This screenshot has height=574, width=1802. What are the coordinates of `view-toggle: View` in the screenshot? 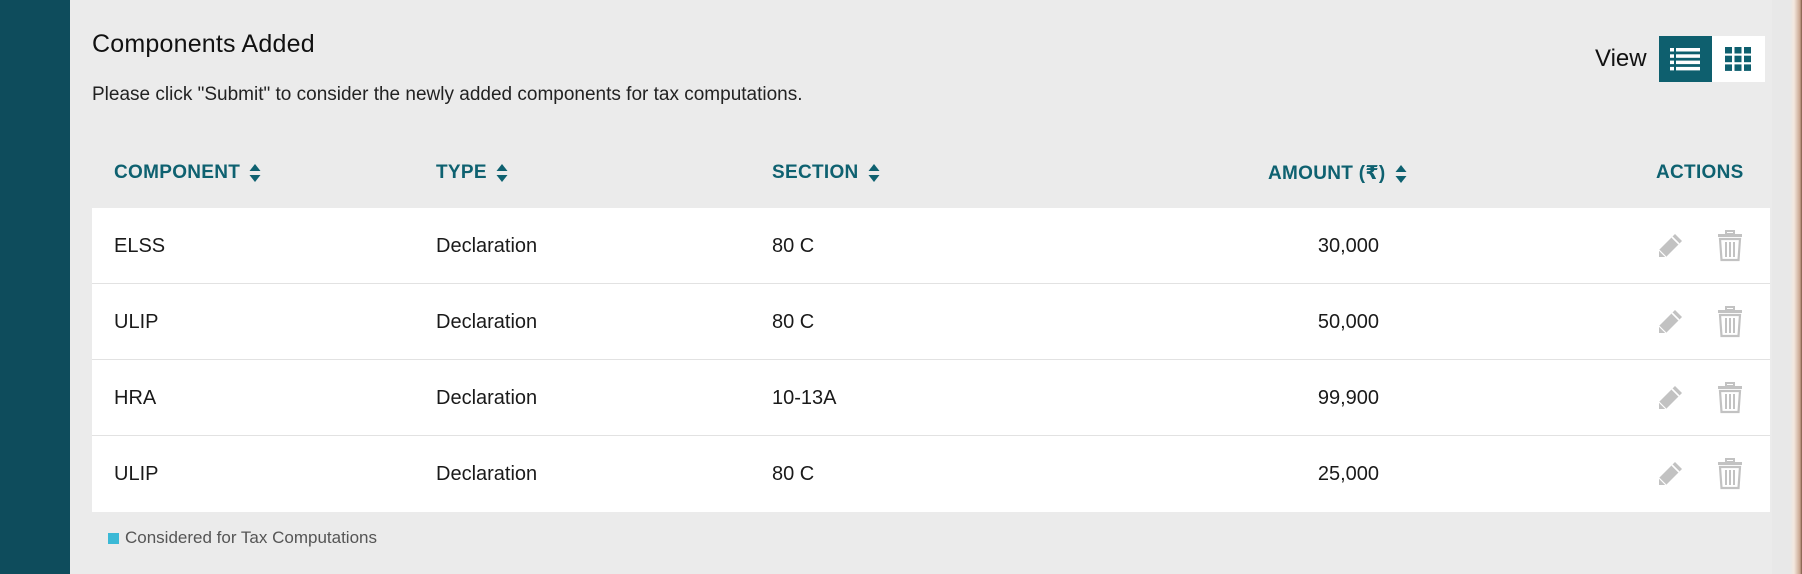 It's located at (1680, 59).